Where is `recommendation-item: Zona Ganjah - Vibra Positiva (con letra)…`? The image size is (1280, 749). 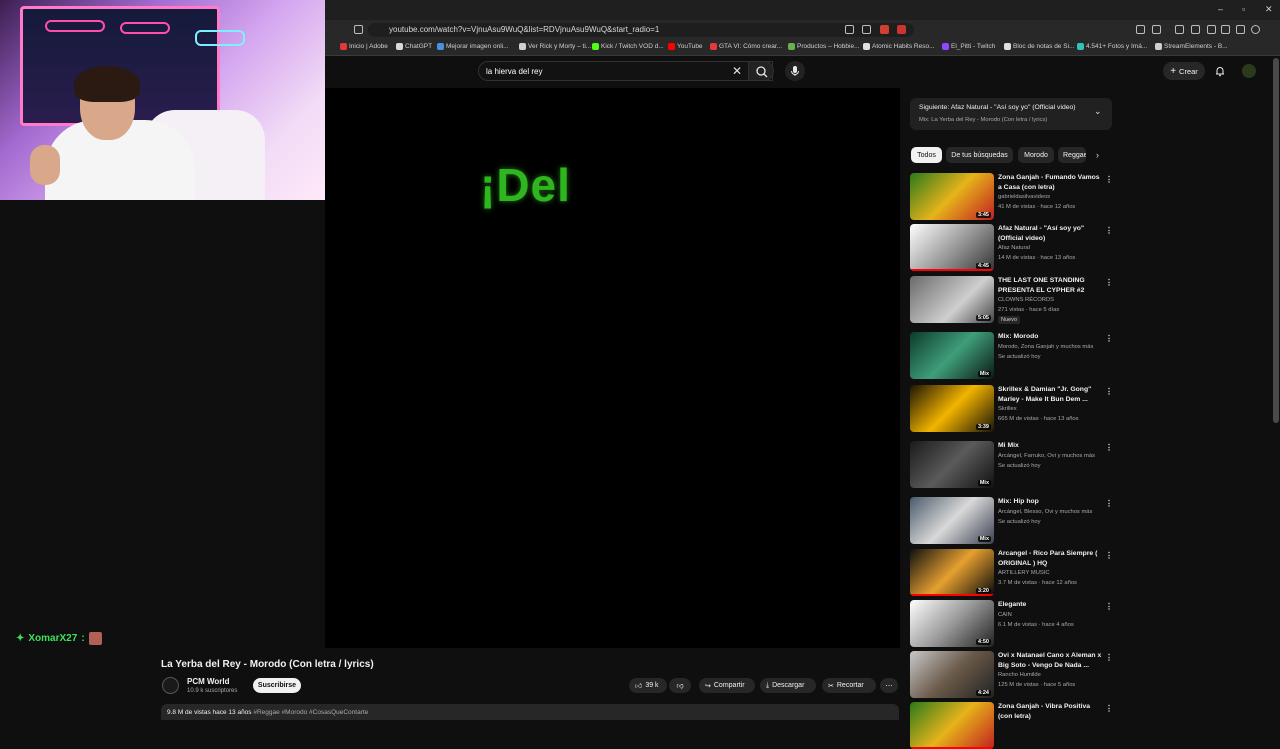
recommendation-item: Zona Ganjah - Vibra Positiva (con letra)… is located at coordinates (1011, 725).